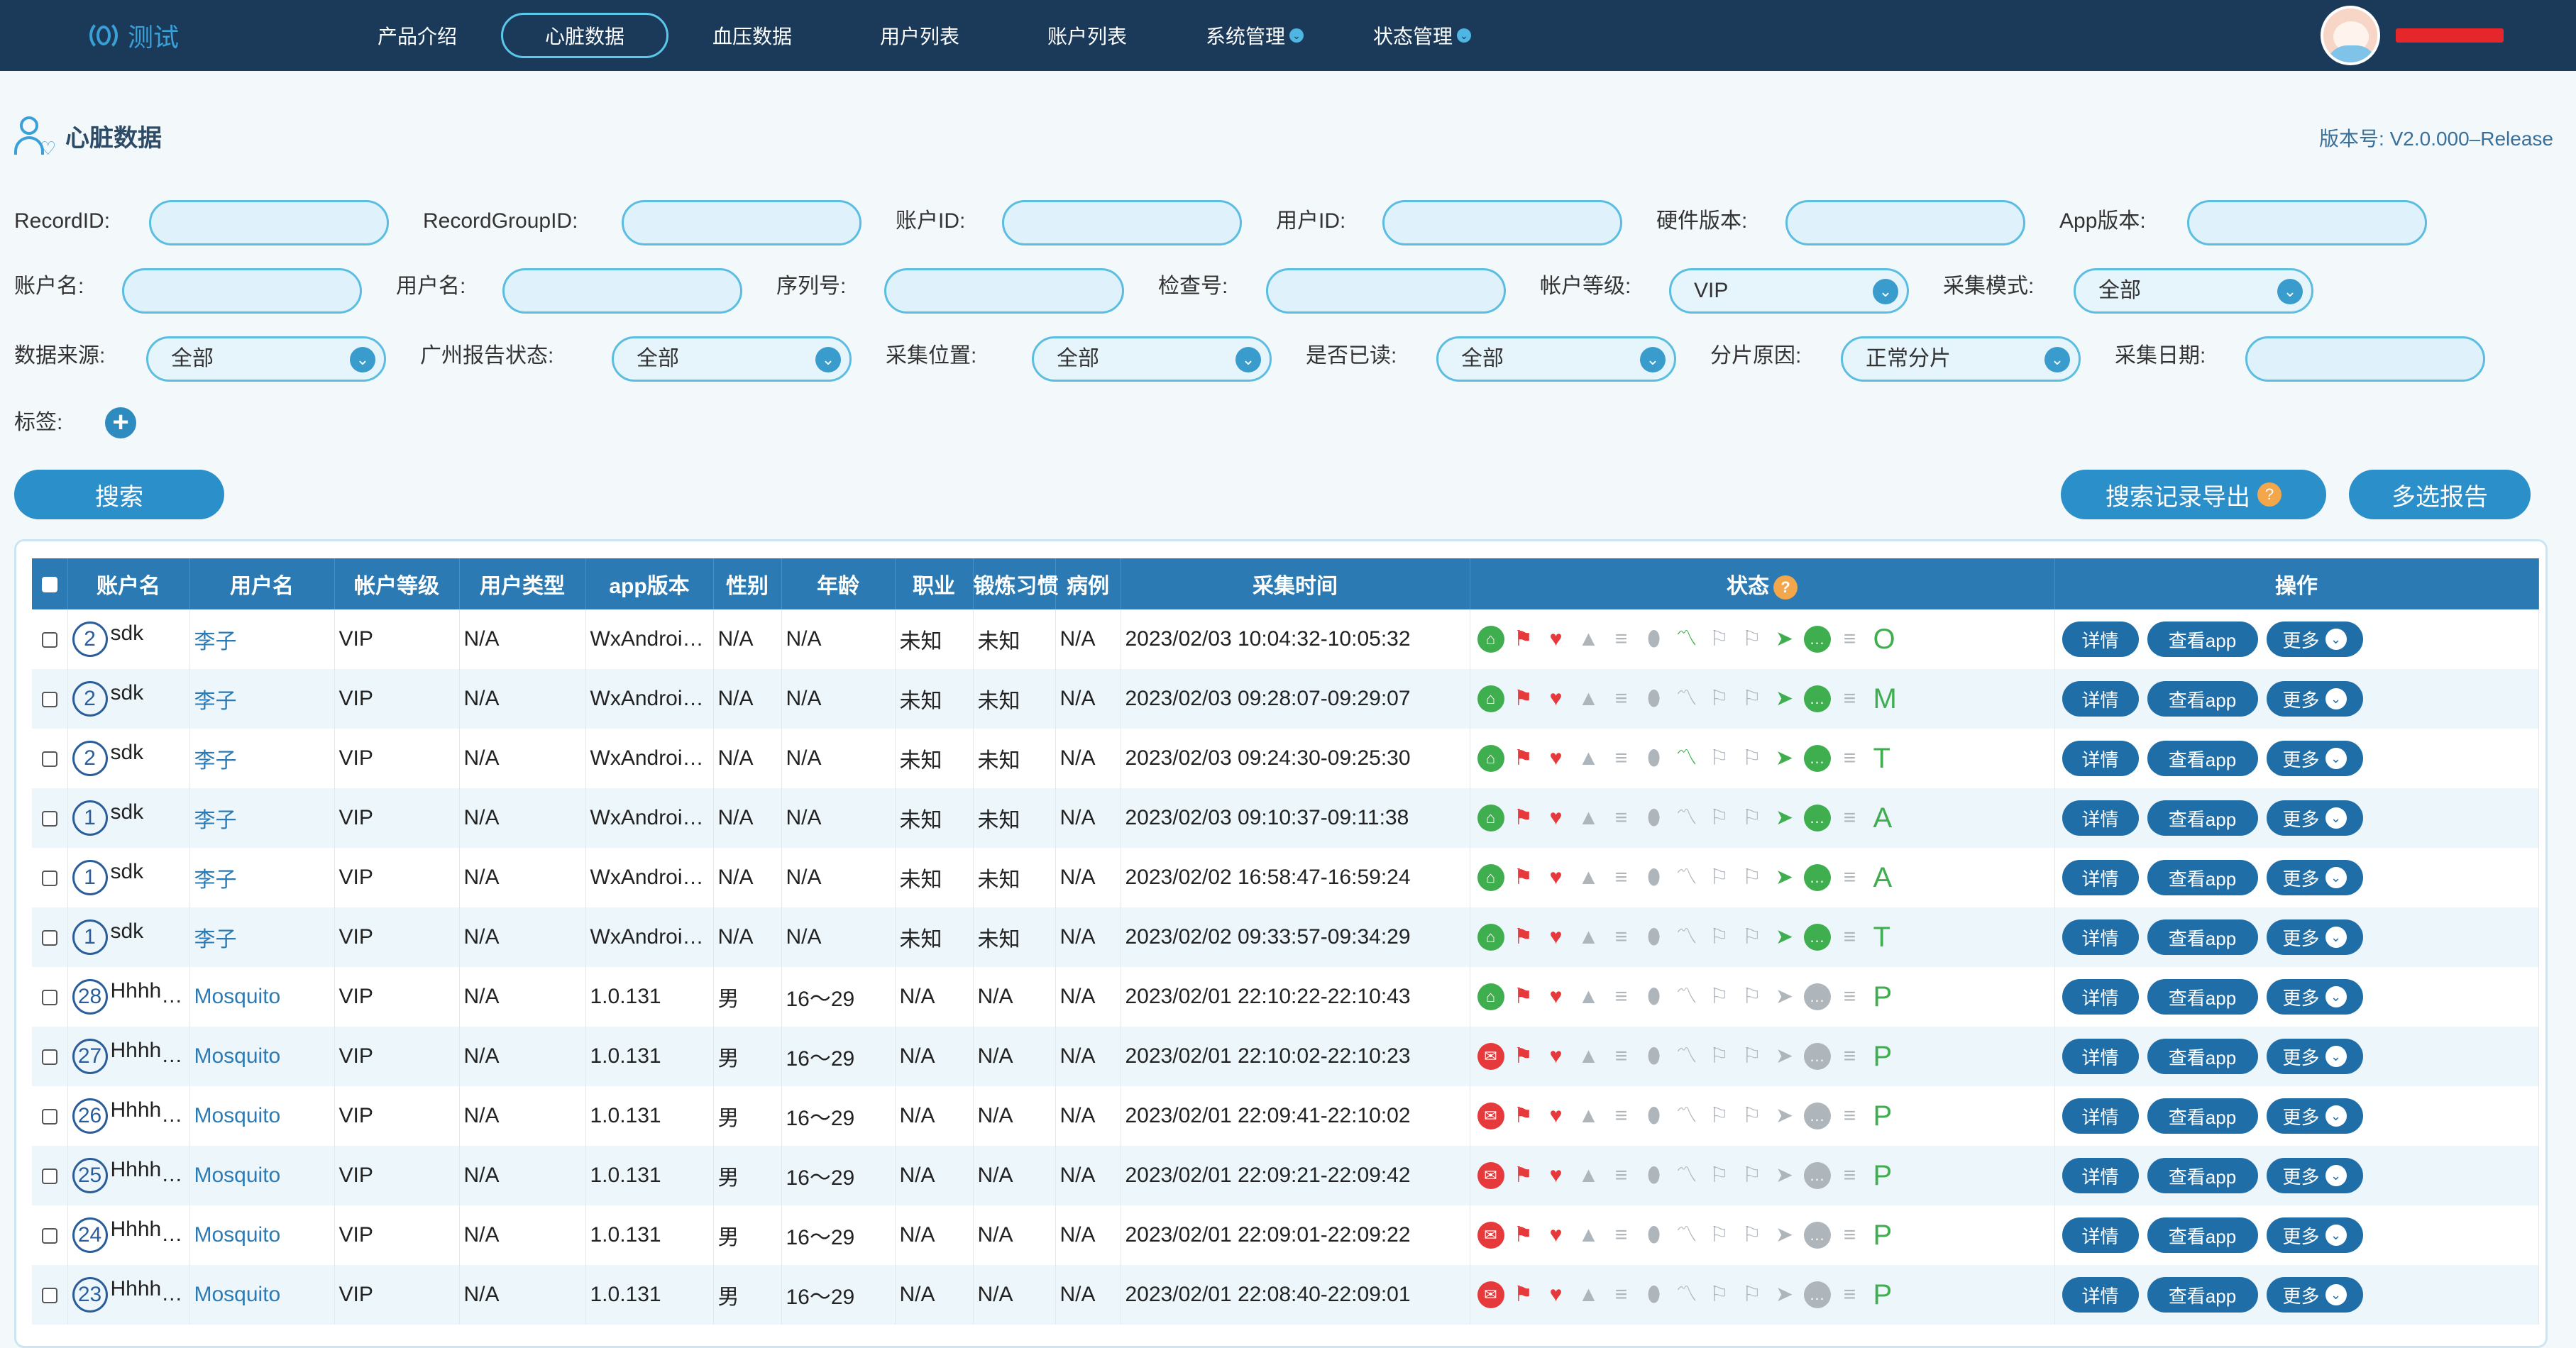 This screenshot has width=2576, height=1348. What do you see at coordinates (2193, 291) in the screenshot?
I see `collect-mode-select: 全部 ⌄` at bounding box center [2193, 291].